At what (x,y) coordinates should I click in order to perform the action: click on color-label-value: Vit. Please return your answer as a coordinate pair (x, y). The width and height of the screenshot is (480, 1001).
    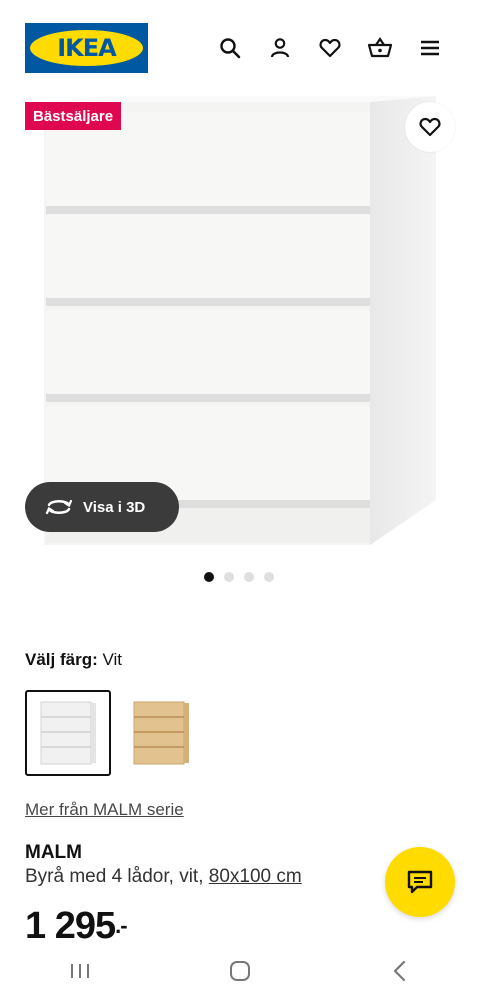
    Looking at the image, I should click on (112, 659).